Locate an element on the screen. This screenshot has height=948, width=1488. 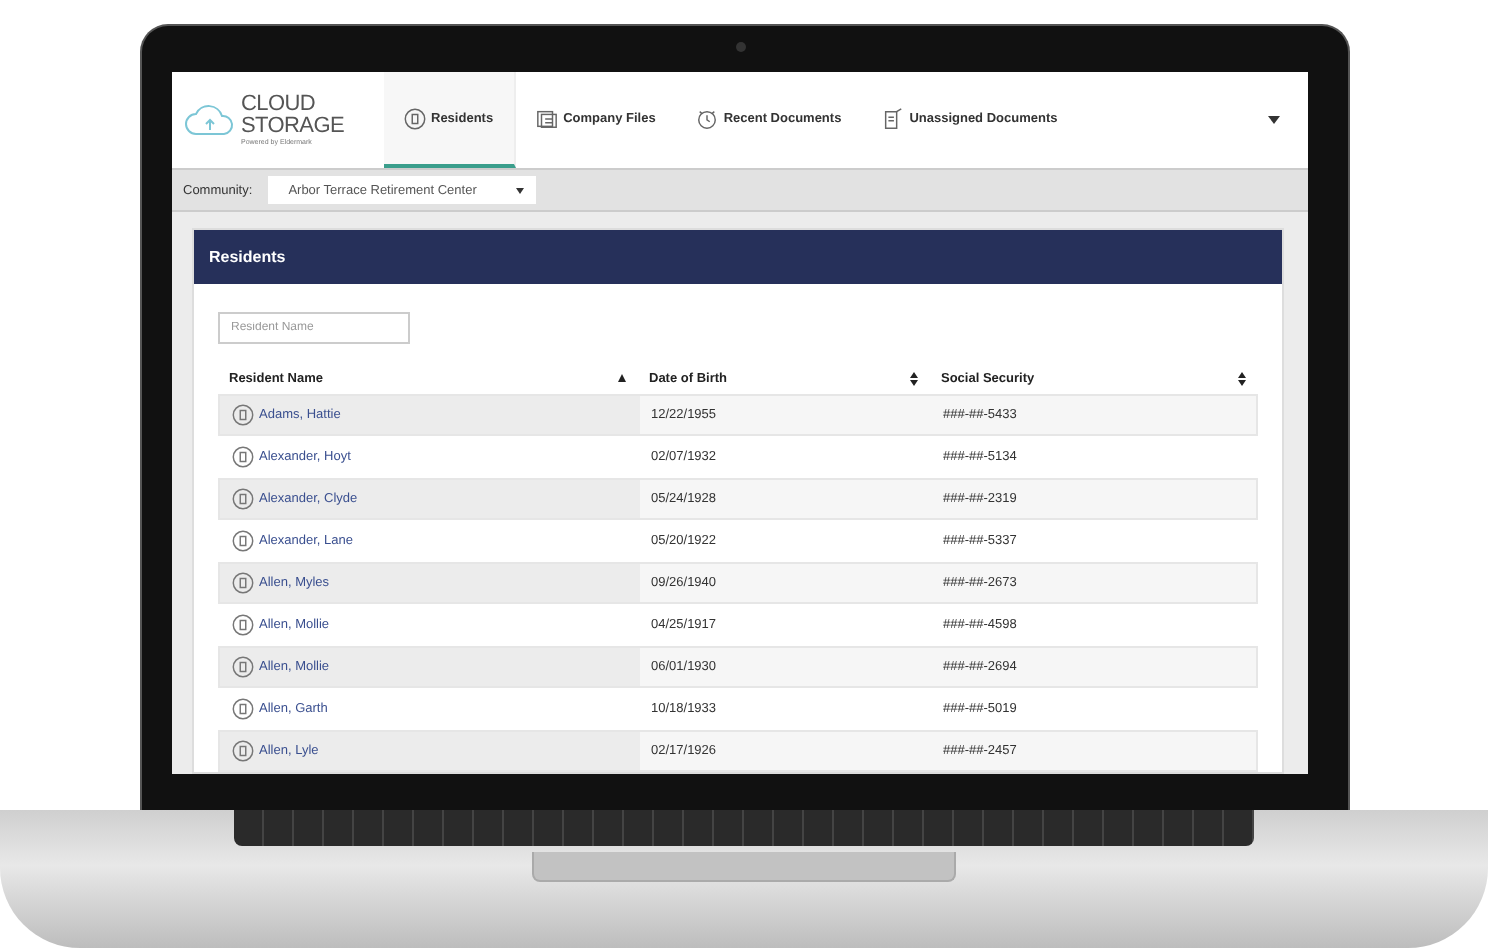
logo-text: CLOUD is located at coordinates (279, 104).